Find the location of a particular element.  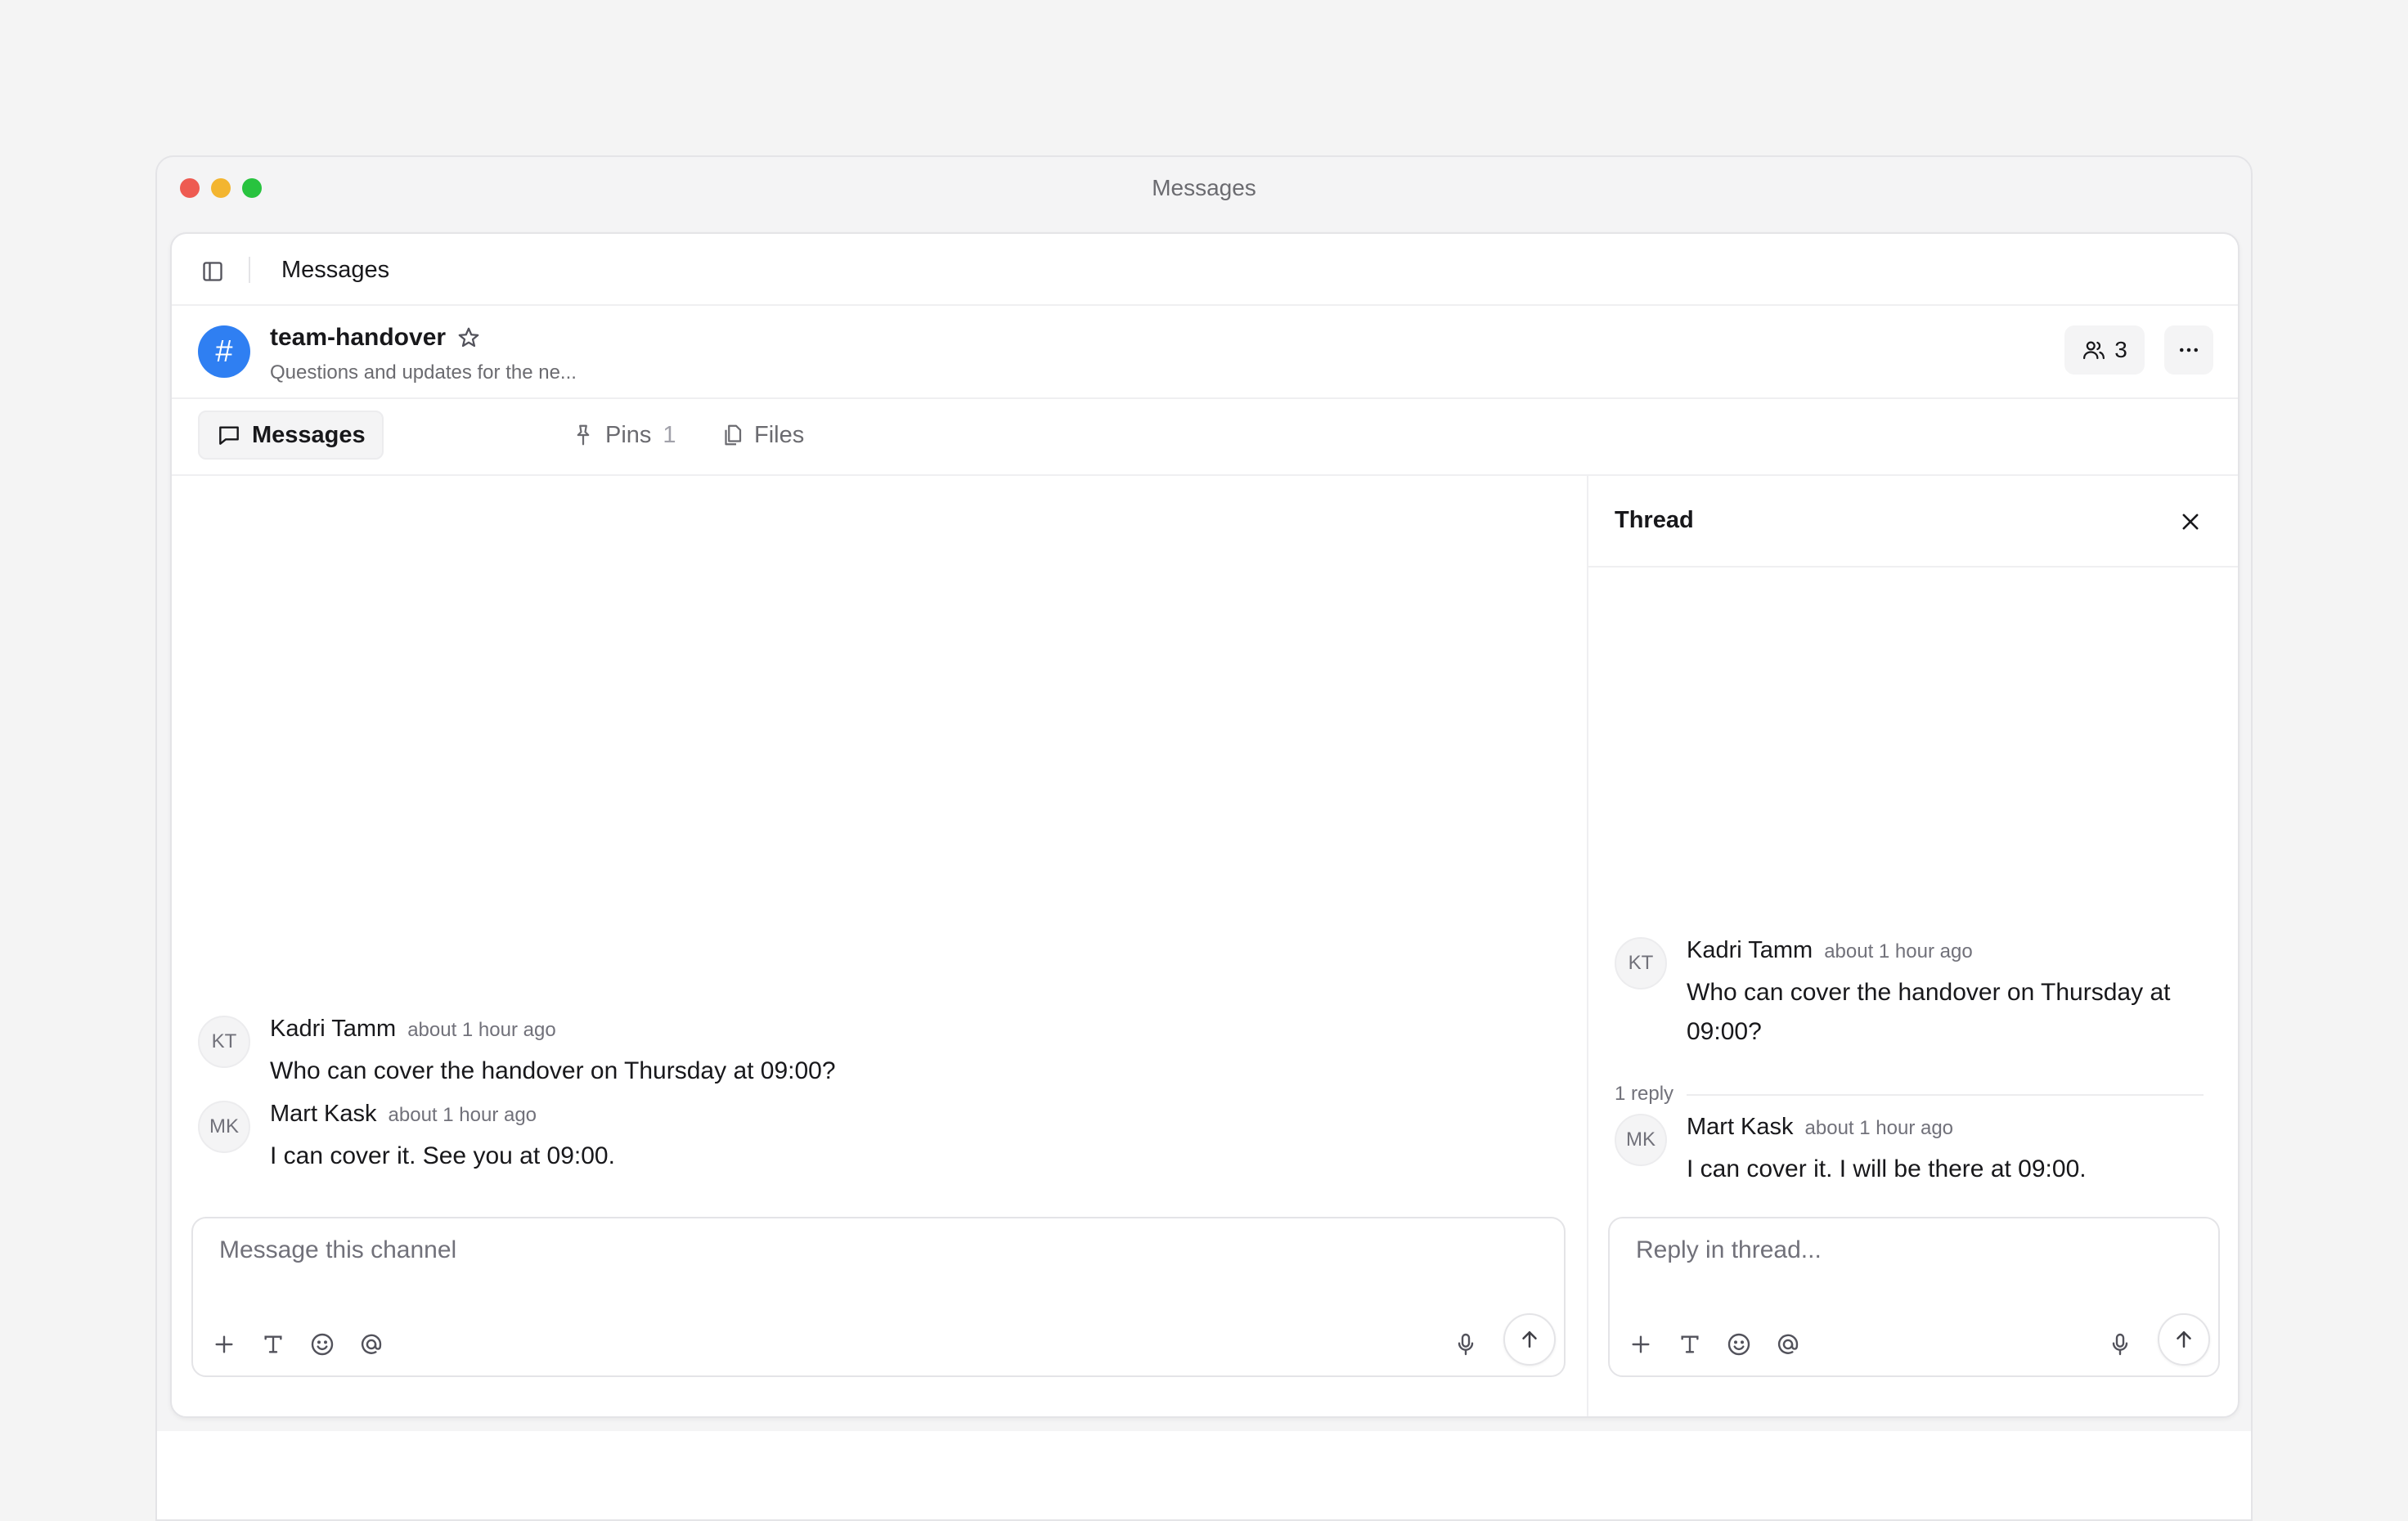

send-button is located at coordinates (1529, 1339).